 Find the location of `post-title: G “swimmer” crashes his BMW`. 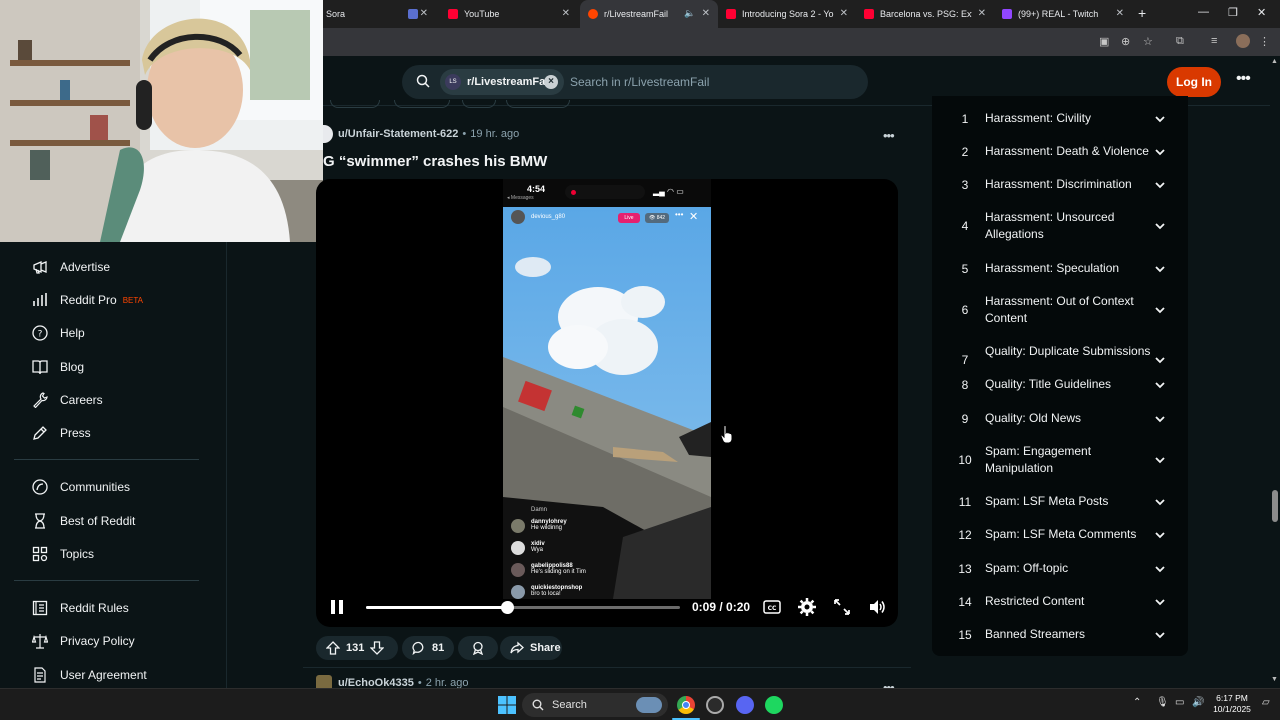

post-title: G “swimmer” crashes his BMW is located at coordinates (435, 161).